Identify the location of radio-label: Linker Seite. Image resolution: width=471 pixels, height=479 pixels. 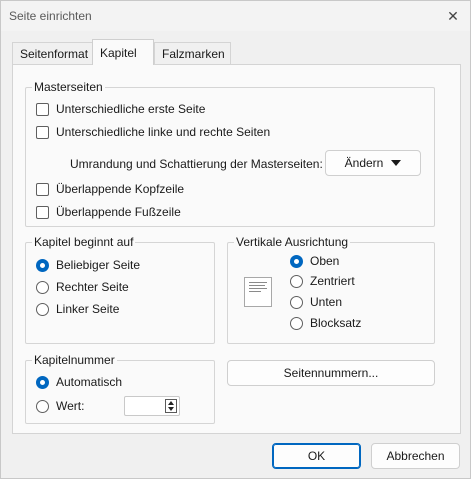
(88, 309).